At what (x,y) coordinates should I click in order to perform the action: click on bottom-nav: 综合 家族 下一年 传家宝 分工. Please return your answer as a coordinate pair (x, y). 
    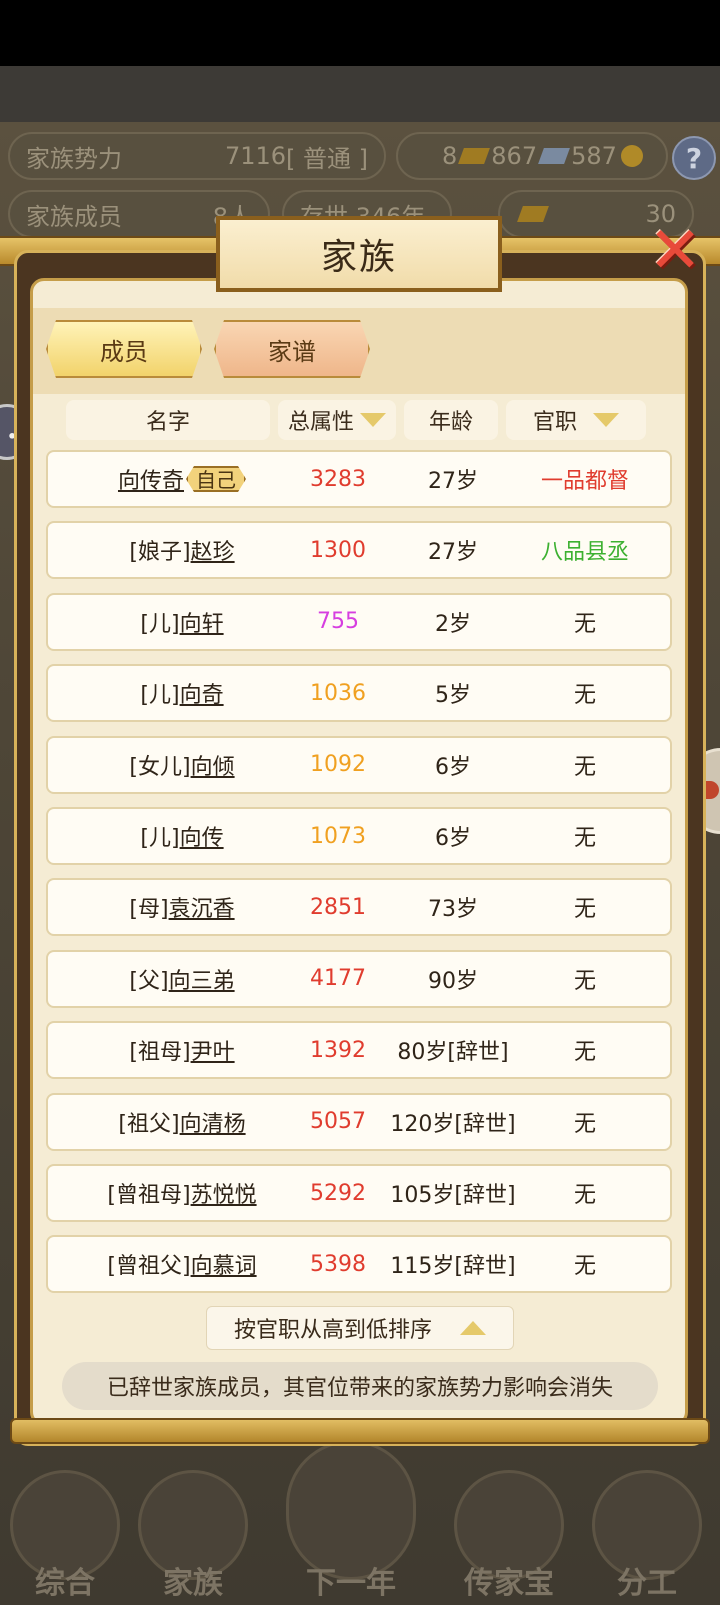
    Looking at the image, I should click on (360, 1522).